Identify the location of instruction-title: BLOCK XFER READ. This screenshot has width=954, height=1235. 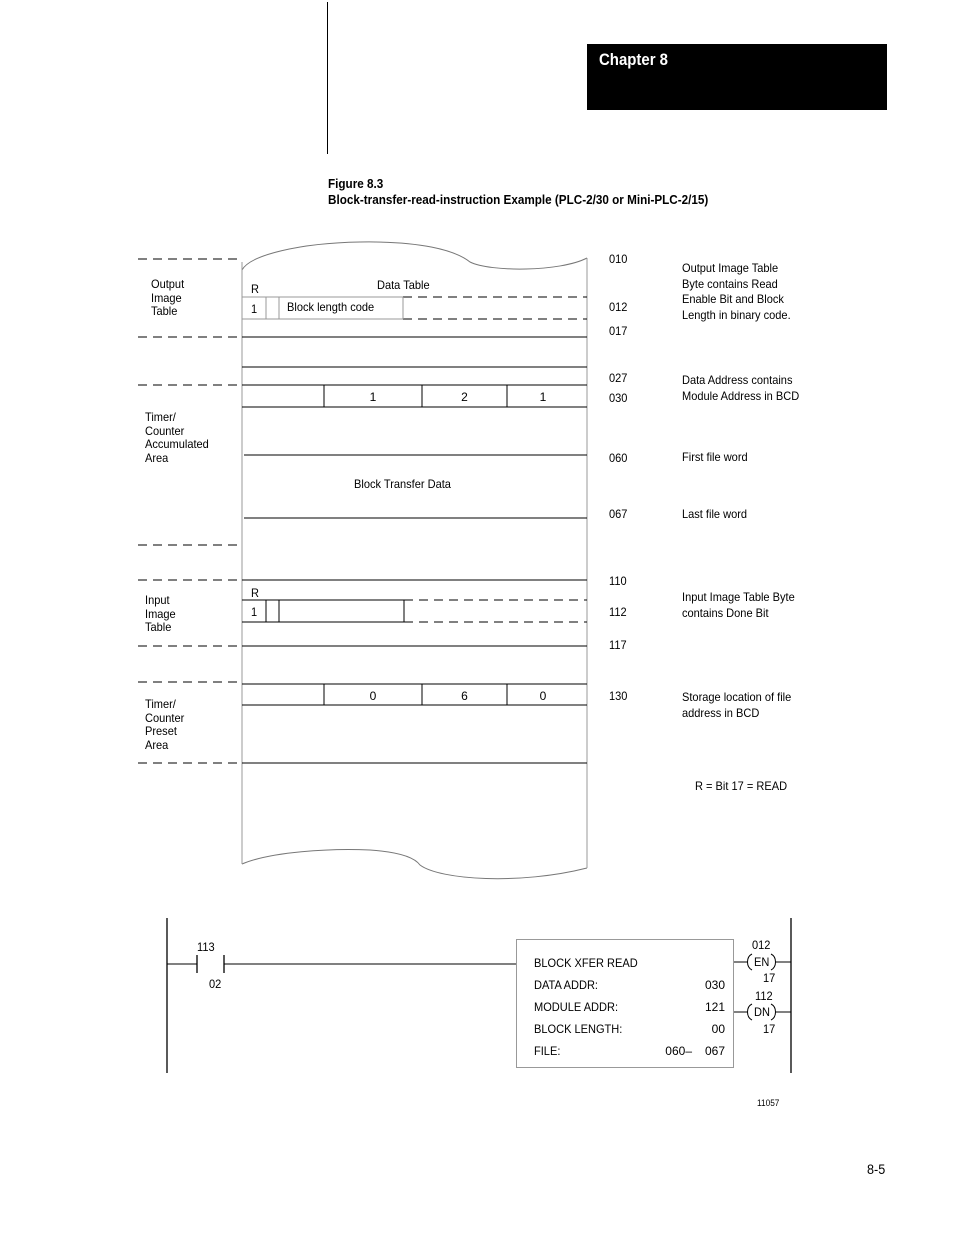
(586, 963).